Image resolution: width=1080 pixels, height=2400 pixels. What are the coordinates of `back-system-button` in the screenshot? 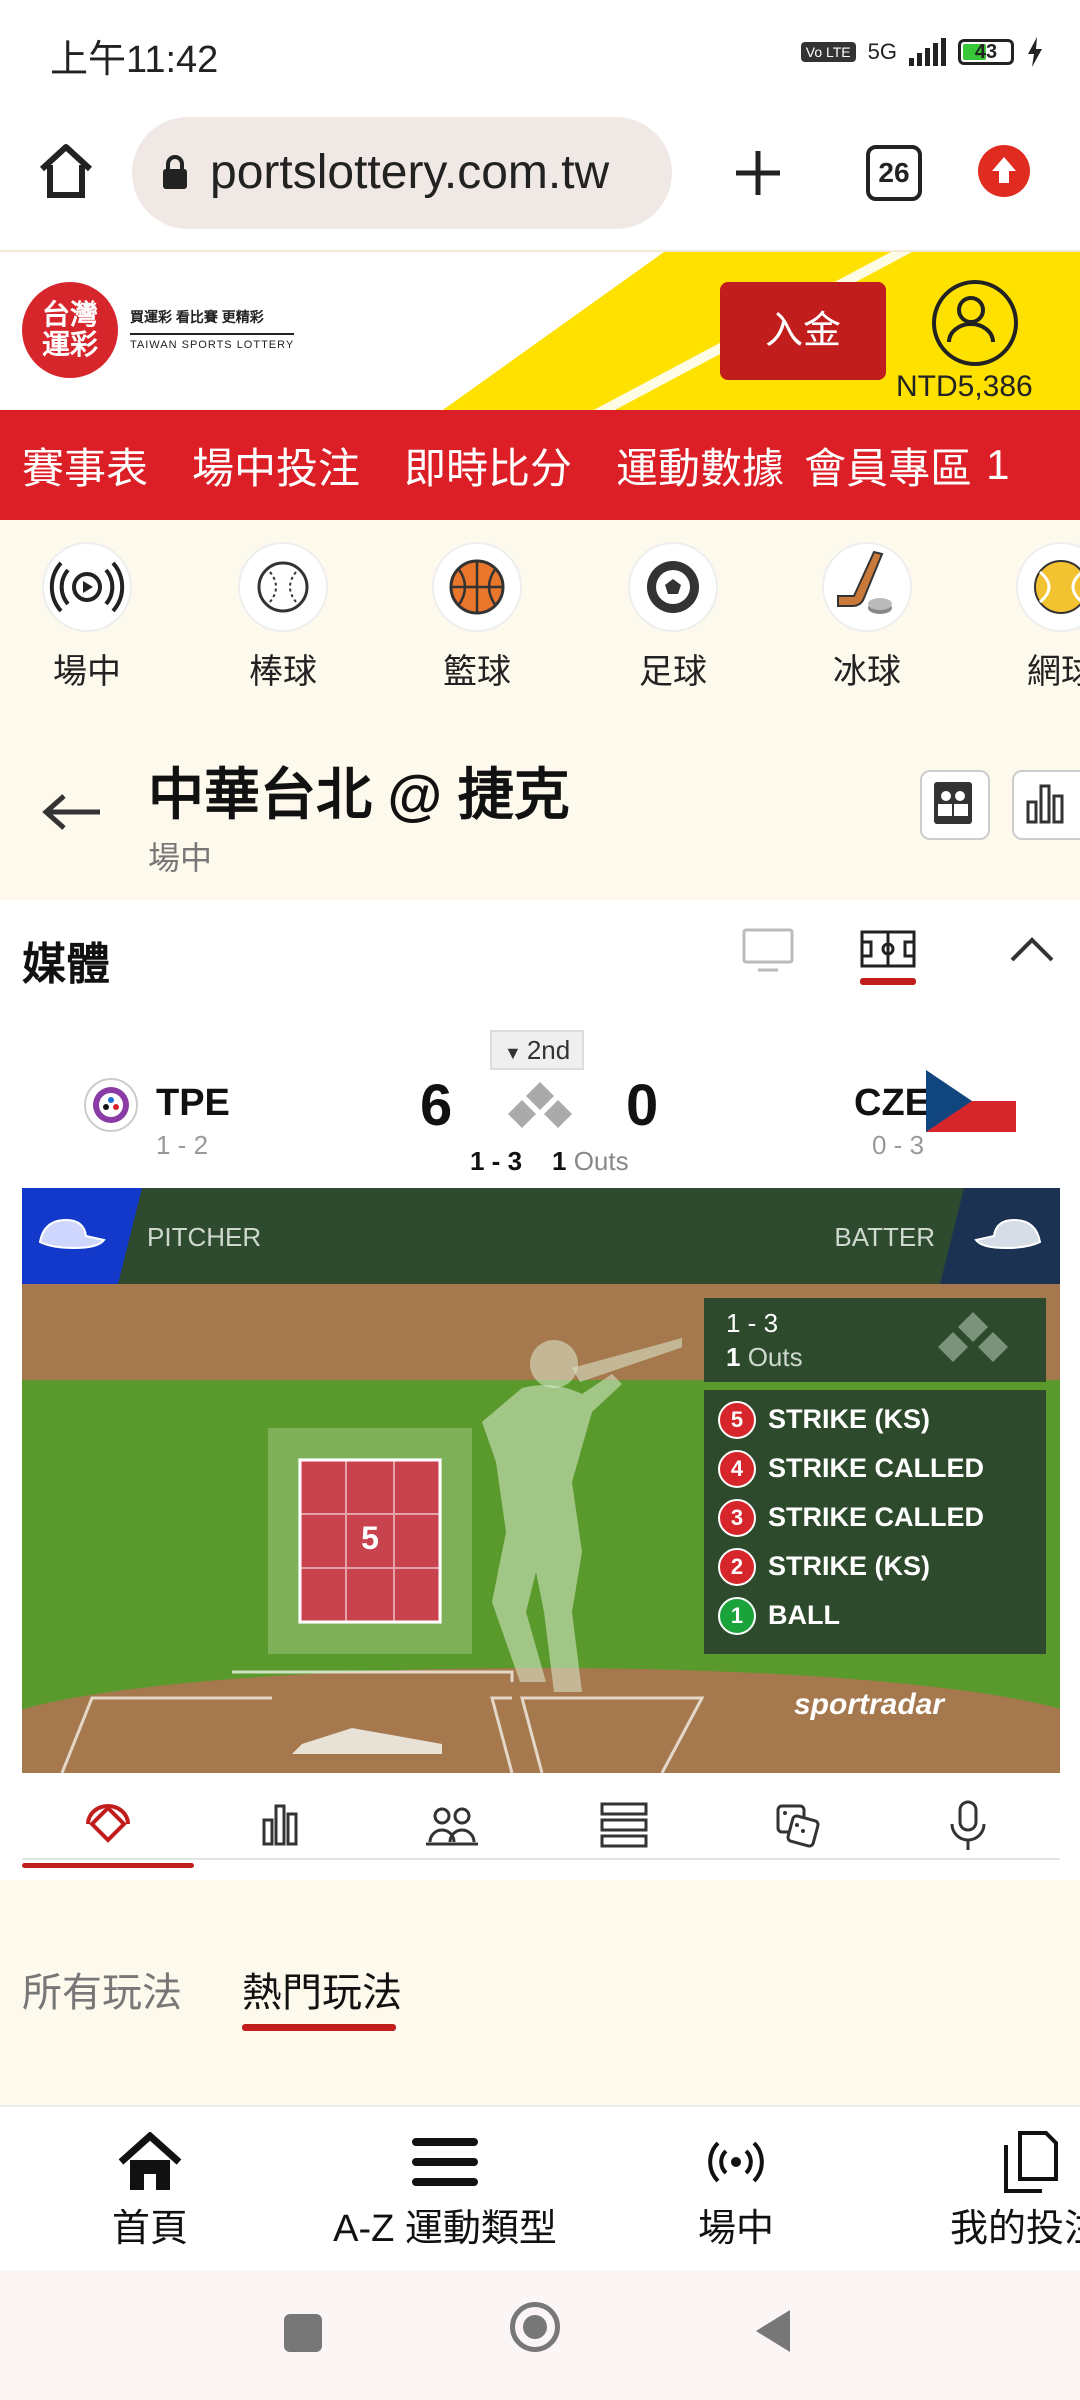 It's located at (774, 2331).